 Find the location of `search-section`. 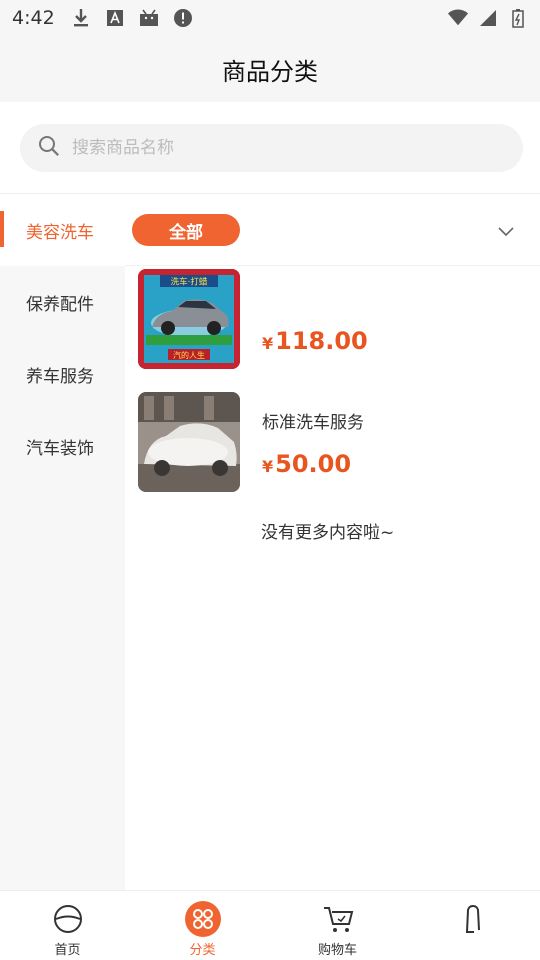

search-section is located at coordinates (270, 148).